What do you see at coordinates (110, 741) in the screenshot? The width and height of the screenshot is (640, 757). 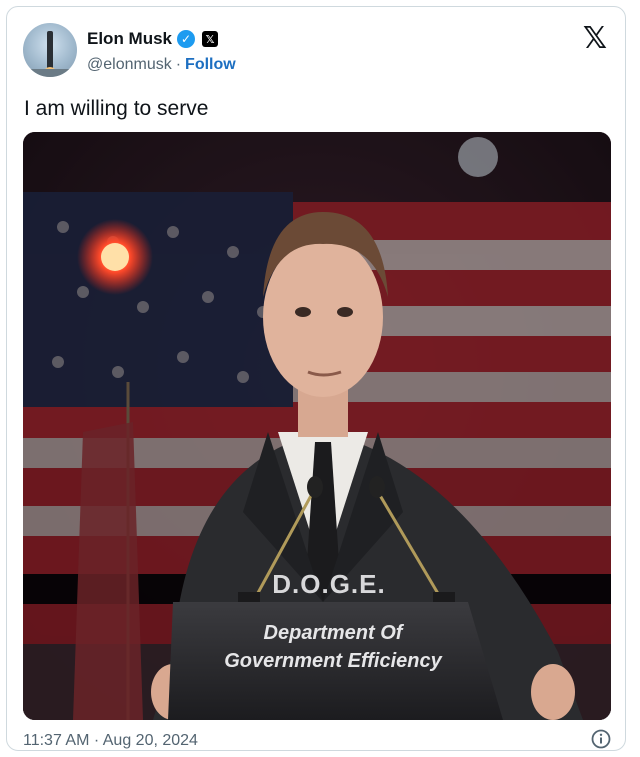 I see `tweet-timestamp: 11:37 AM · Aug 20, 2024` at bounding box center [110, 741].